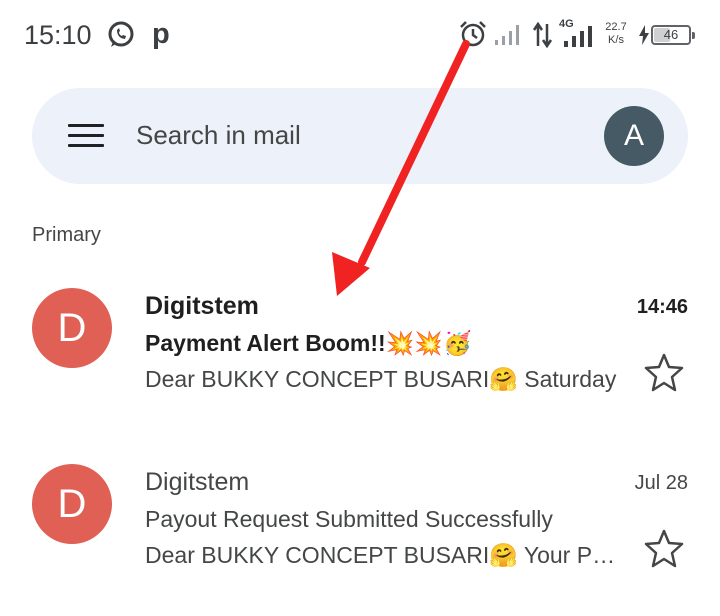 The width and height of the screenshot is (720, 616). What do you see at coordinates (634, 136) in the screenshot?
I see `account-avatar: A` at bounding box center [634, 136].